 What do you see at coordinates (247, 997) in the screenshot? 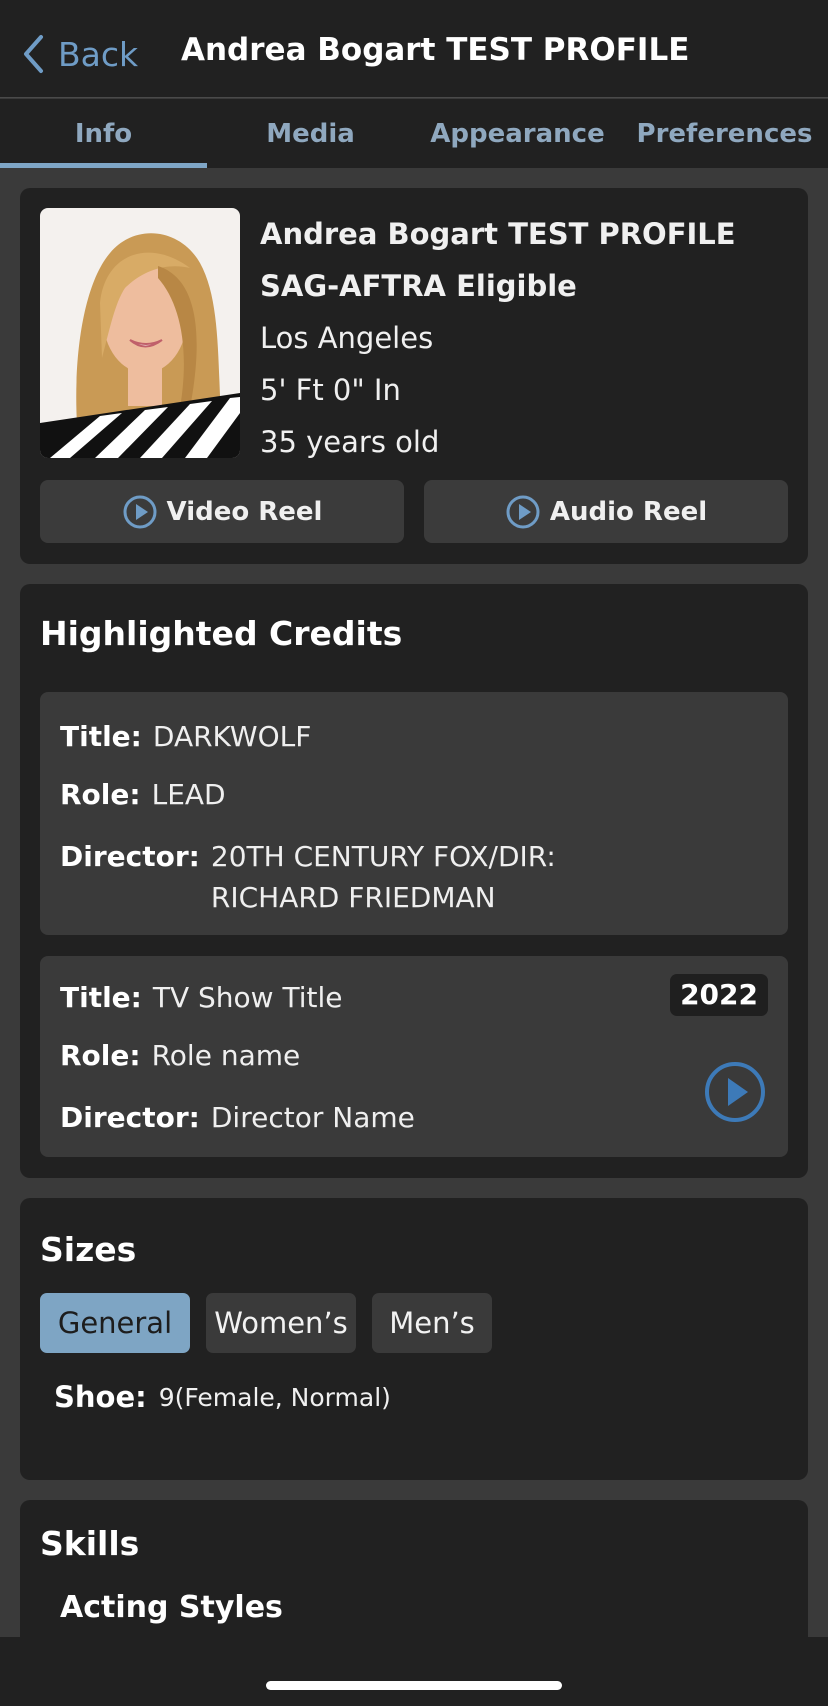
I see `credit-title: TV Show Title` at bounding box center [247, 997].